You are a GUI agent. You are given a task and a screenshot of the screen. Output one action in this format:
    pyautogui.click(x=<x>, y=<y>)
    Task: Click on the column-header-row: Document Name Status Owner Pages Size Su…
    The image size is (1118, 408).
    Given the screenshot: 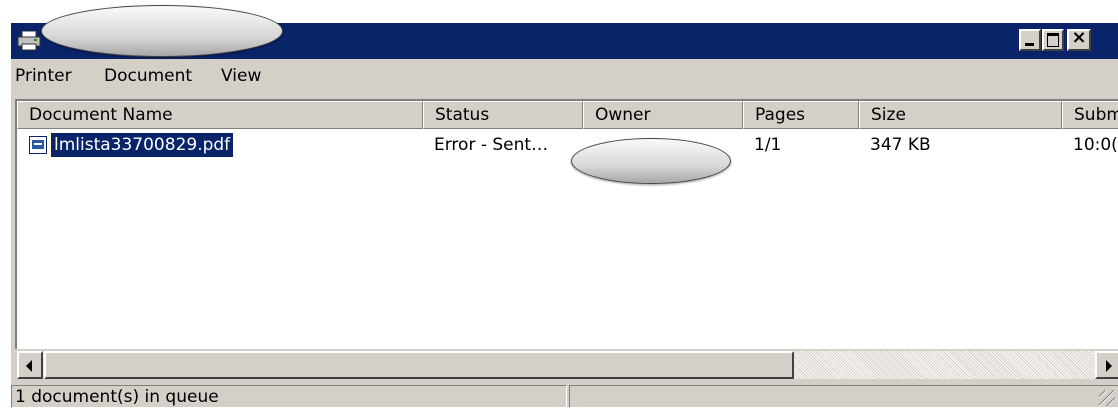 What is the action you would take?
    pyautogui.click(x=567, y=115)
    